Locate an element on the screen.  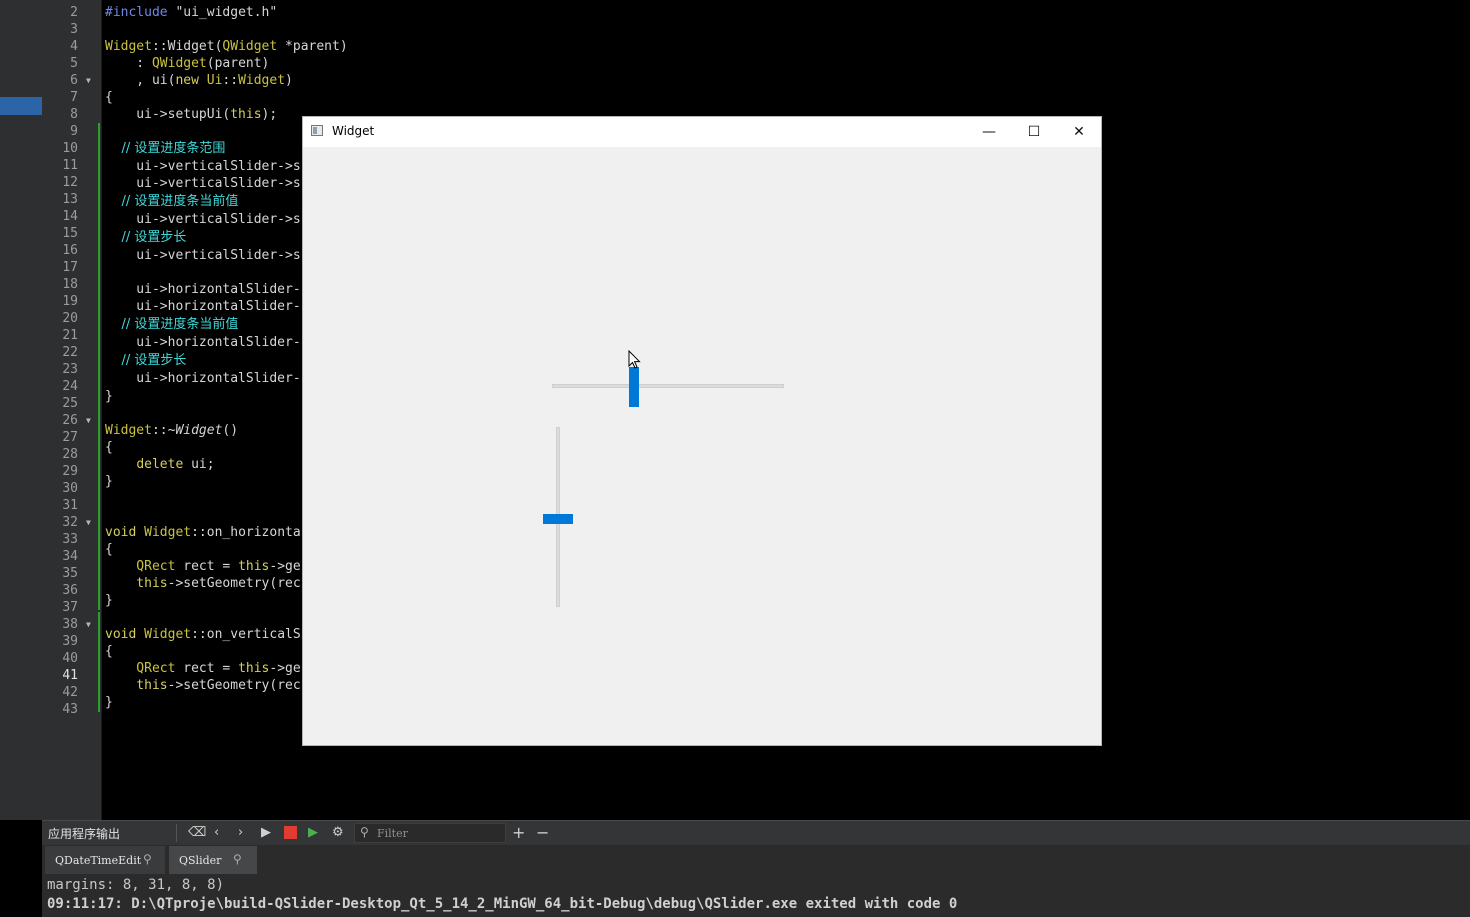
minimize-button: — is located at coordinates (989, 132).